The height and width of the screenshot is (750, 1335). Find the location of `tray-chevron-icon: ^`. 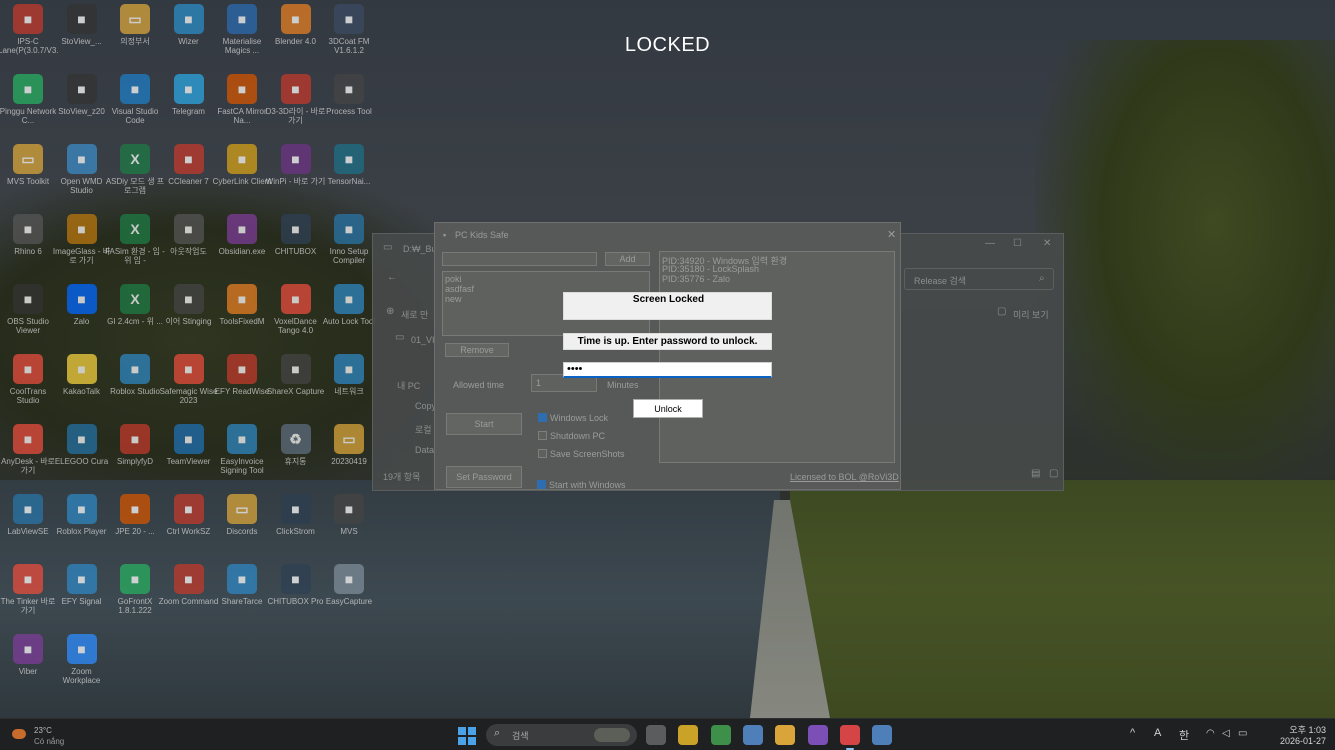

tray-chevron-icon: ^ is located at coordinates (1132, 733).